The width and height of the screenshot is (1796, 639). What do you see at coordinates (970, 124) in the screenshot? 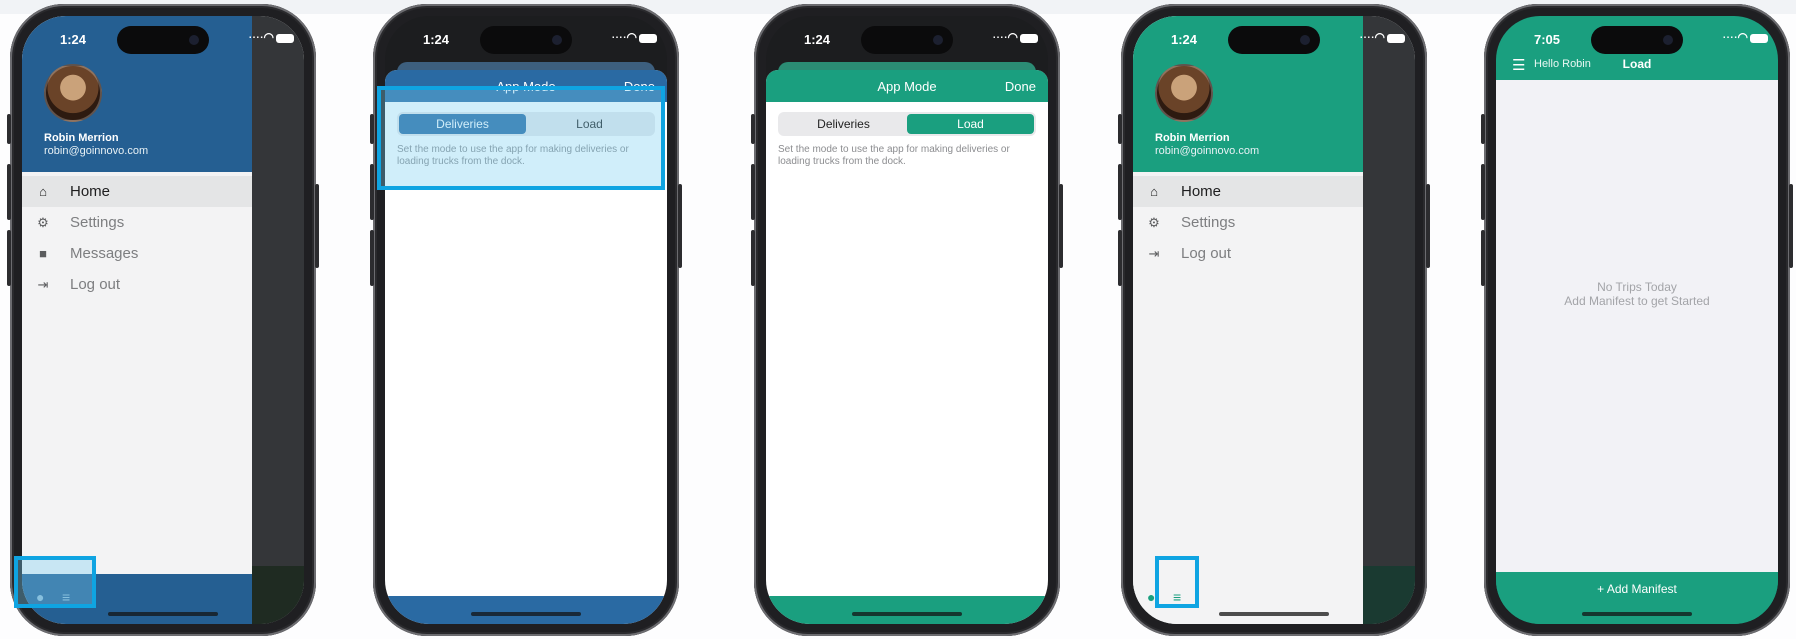
I see `segment-load: Load` at bounding box center [970, 124].